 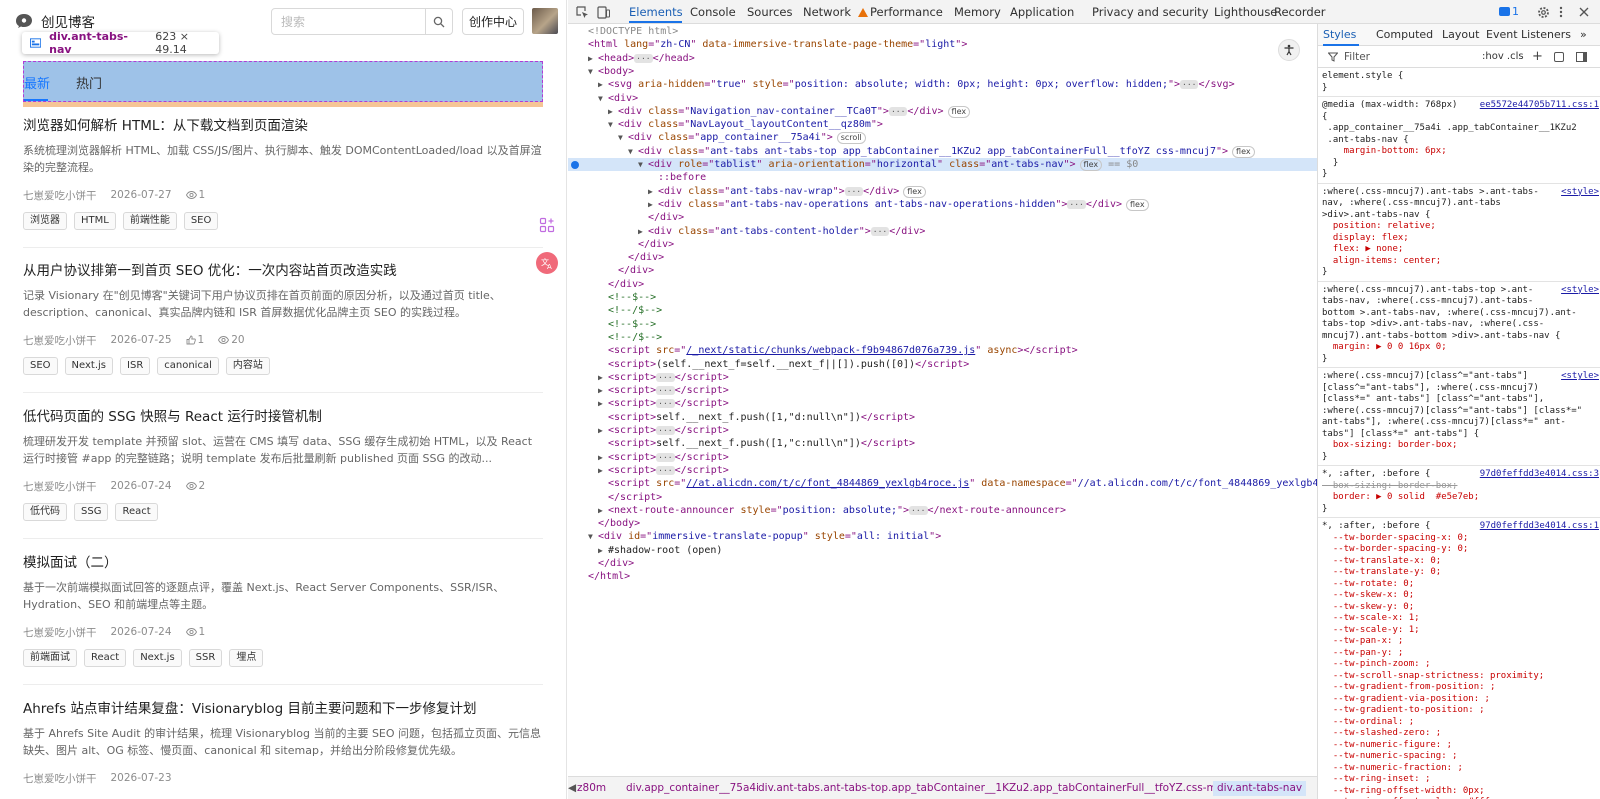 What do you see at coordinates (1461, 791) in the screenshot?
I see `style-property: --tw-ring-offset-width: 0px;` at bounding box center [1461, 791].